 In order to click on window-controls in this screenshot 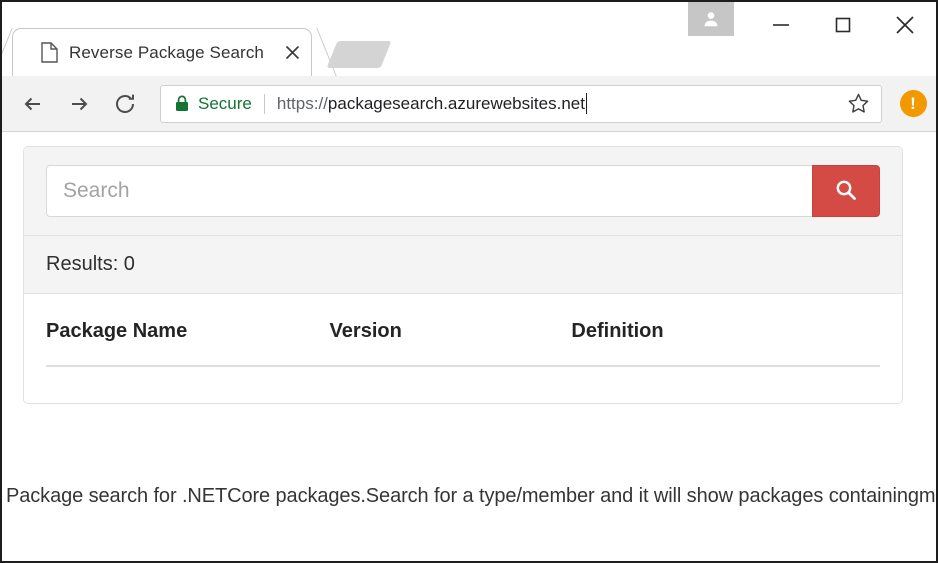, I will do `click(812, 25)`.